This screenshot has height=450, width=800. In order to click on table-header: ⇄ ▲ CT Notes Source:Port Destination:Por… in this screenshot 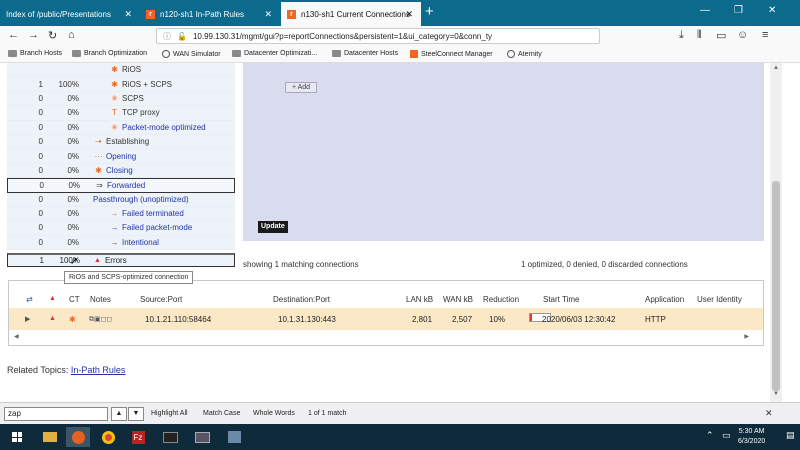, I will do `click(386, 301)`.